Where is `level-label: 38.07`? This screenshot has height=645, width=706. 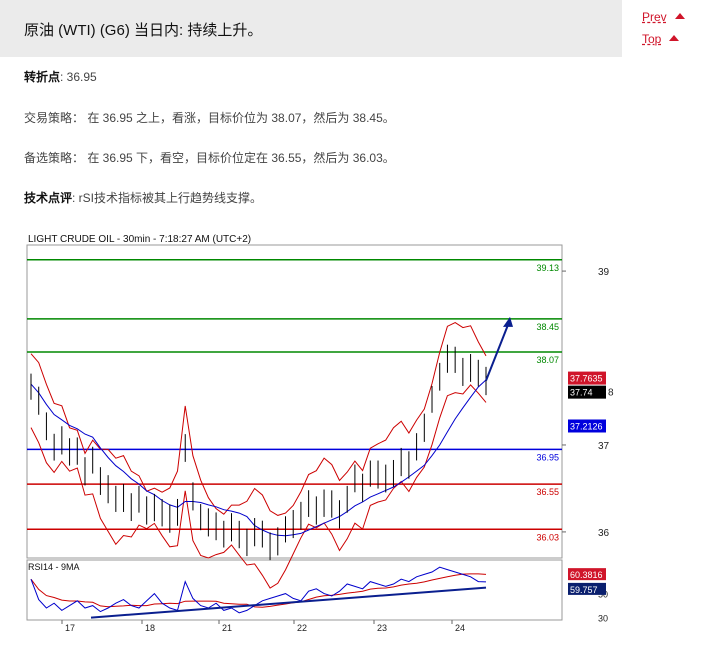 level-label: 38.07 is located at coordinates (547, 360).